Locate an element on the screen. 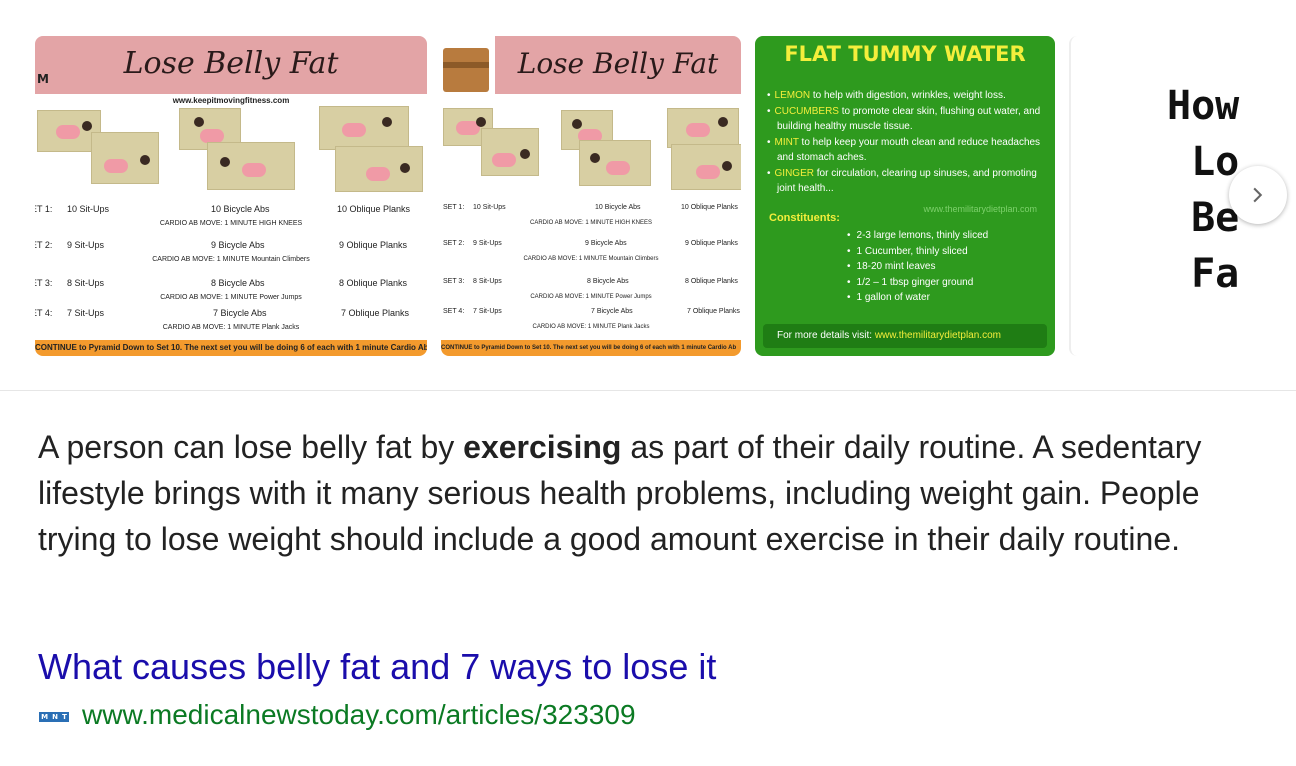 This screenshot has height=766, width=1296. set-bicycle: 10 Bicycle Abs is located at coordinates (240, 209).